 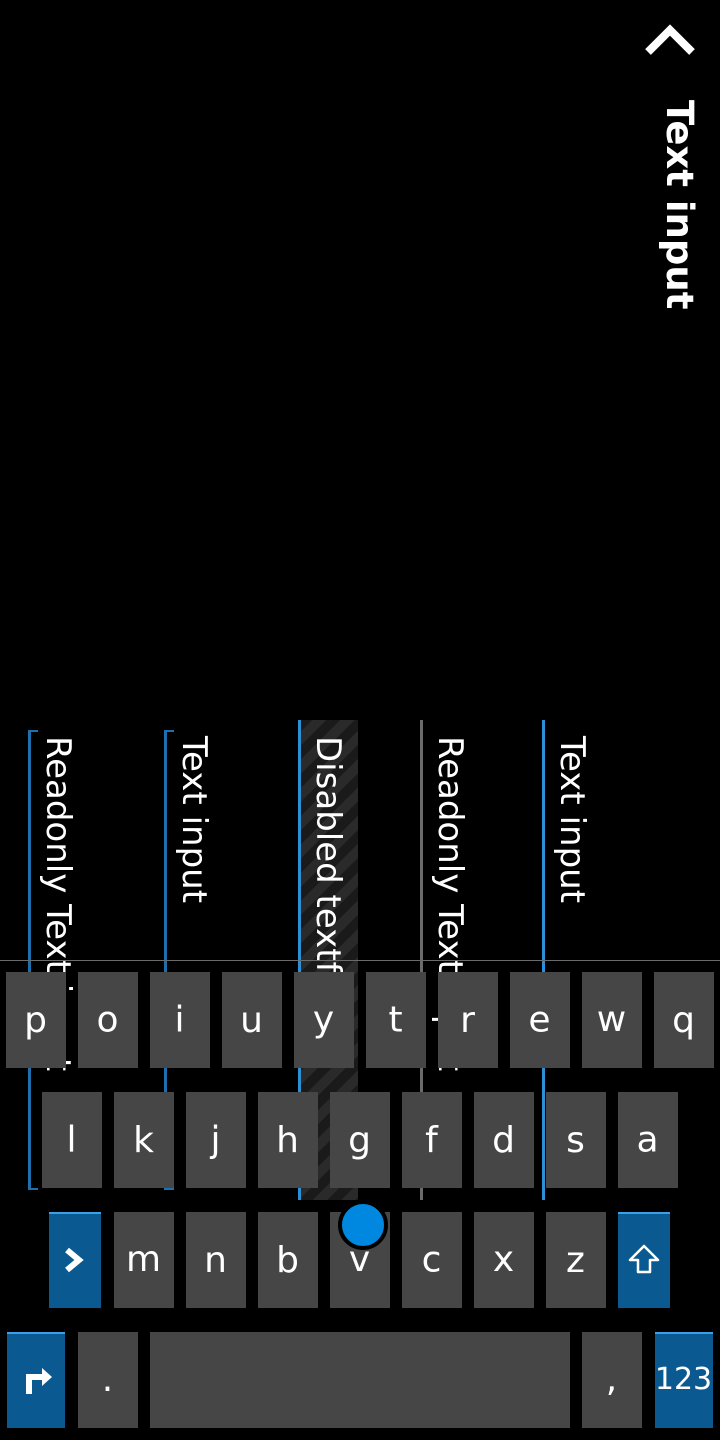 What do you see at coordinates (288, 1260) in the screenshot?
I see `key-b: b` at bounding box center [288, 1260].